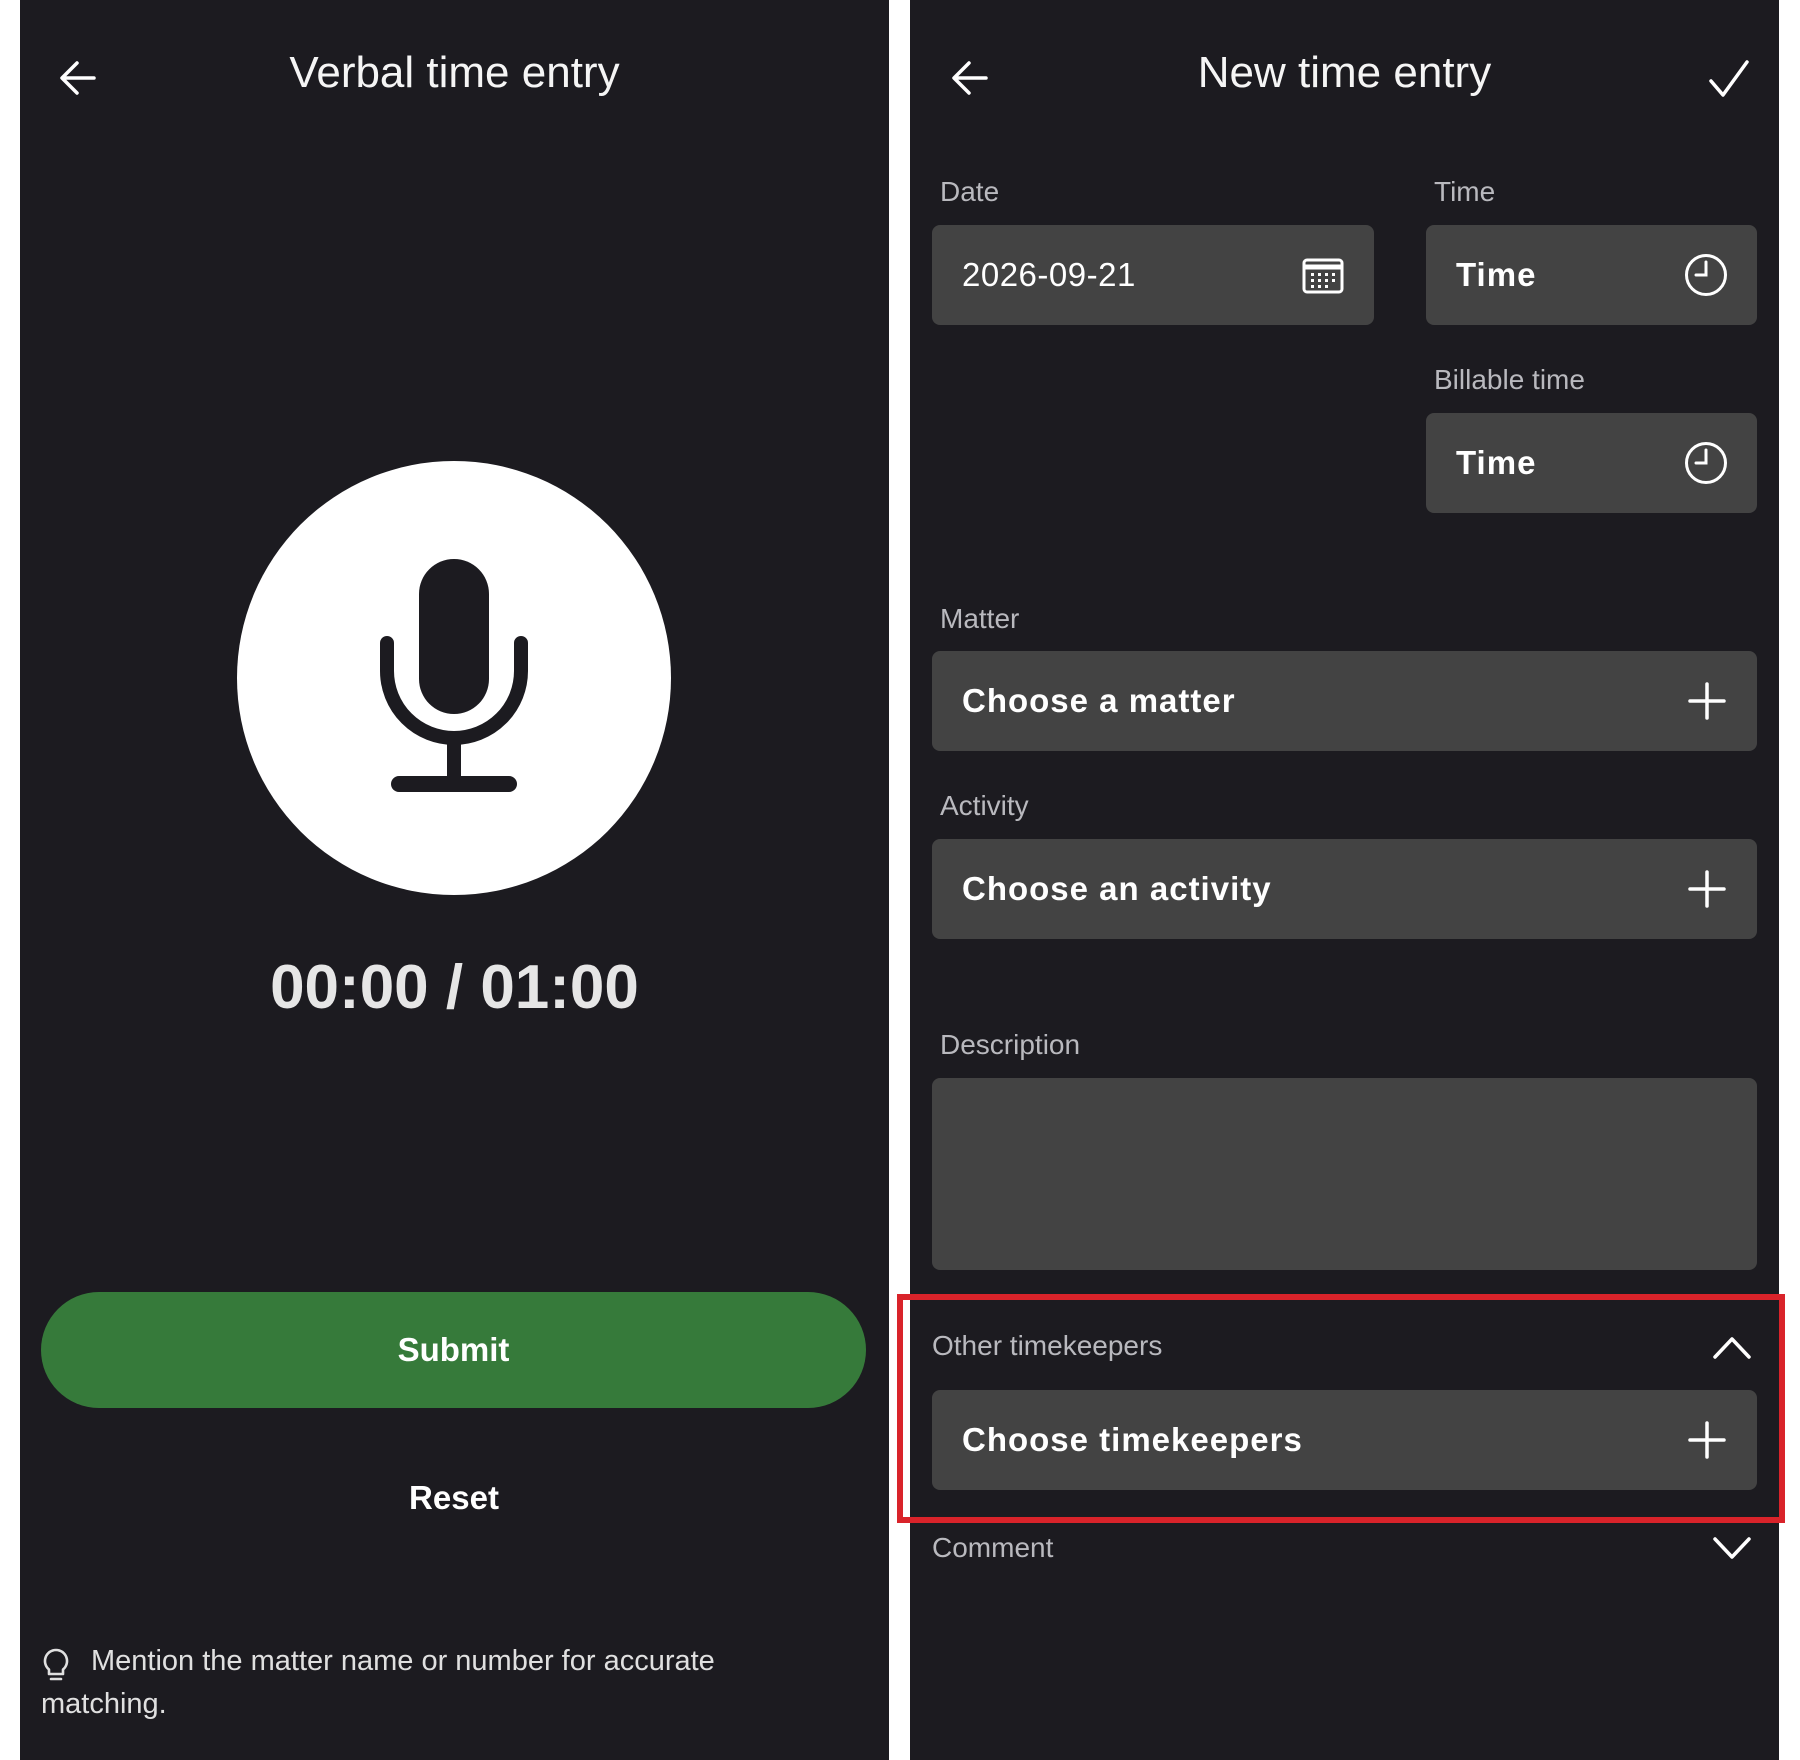  I want to click on calendar-icon, so click(1323, 275).